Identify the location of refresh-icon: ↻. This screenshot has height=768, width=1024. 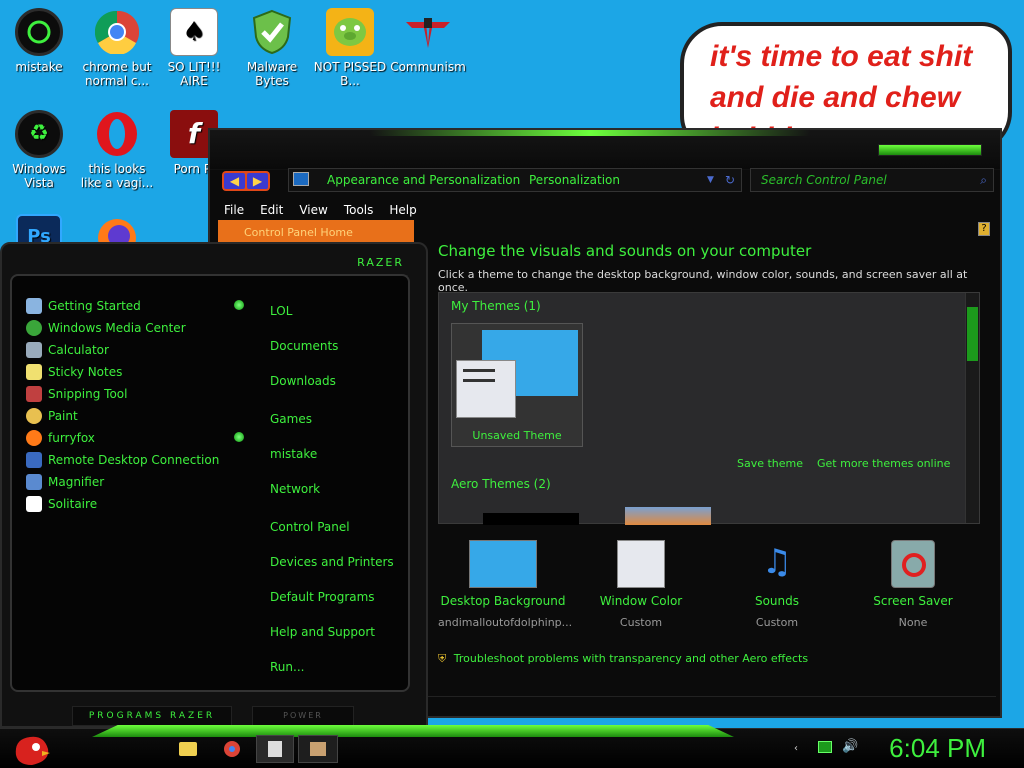
(730, 180).